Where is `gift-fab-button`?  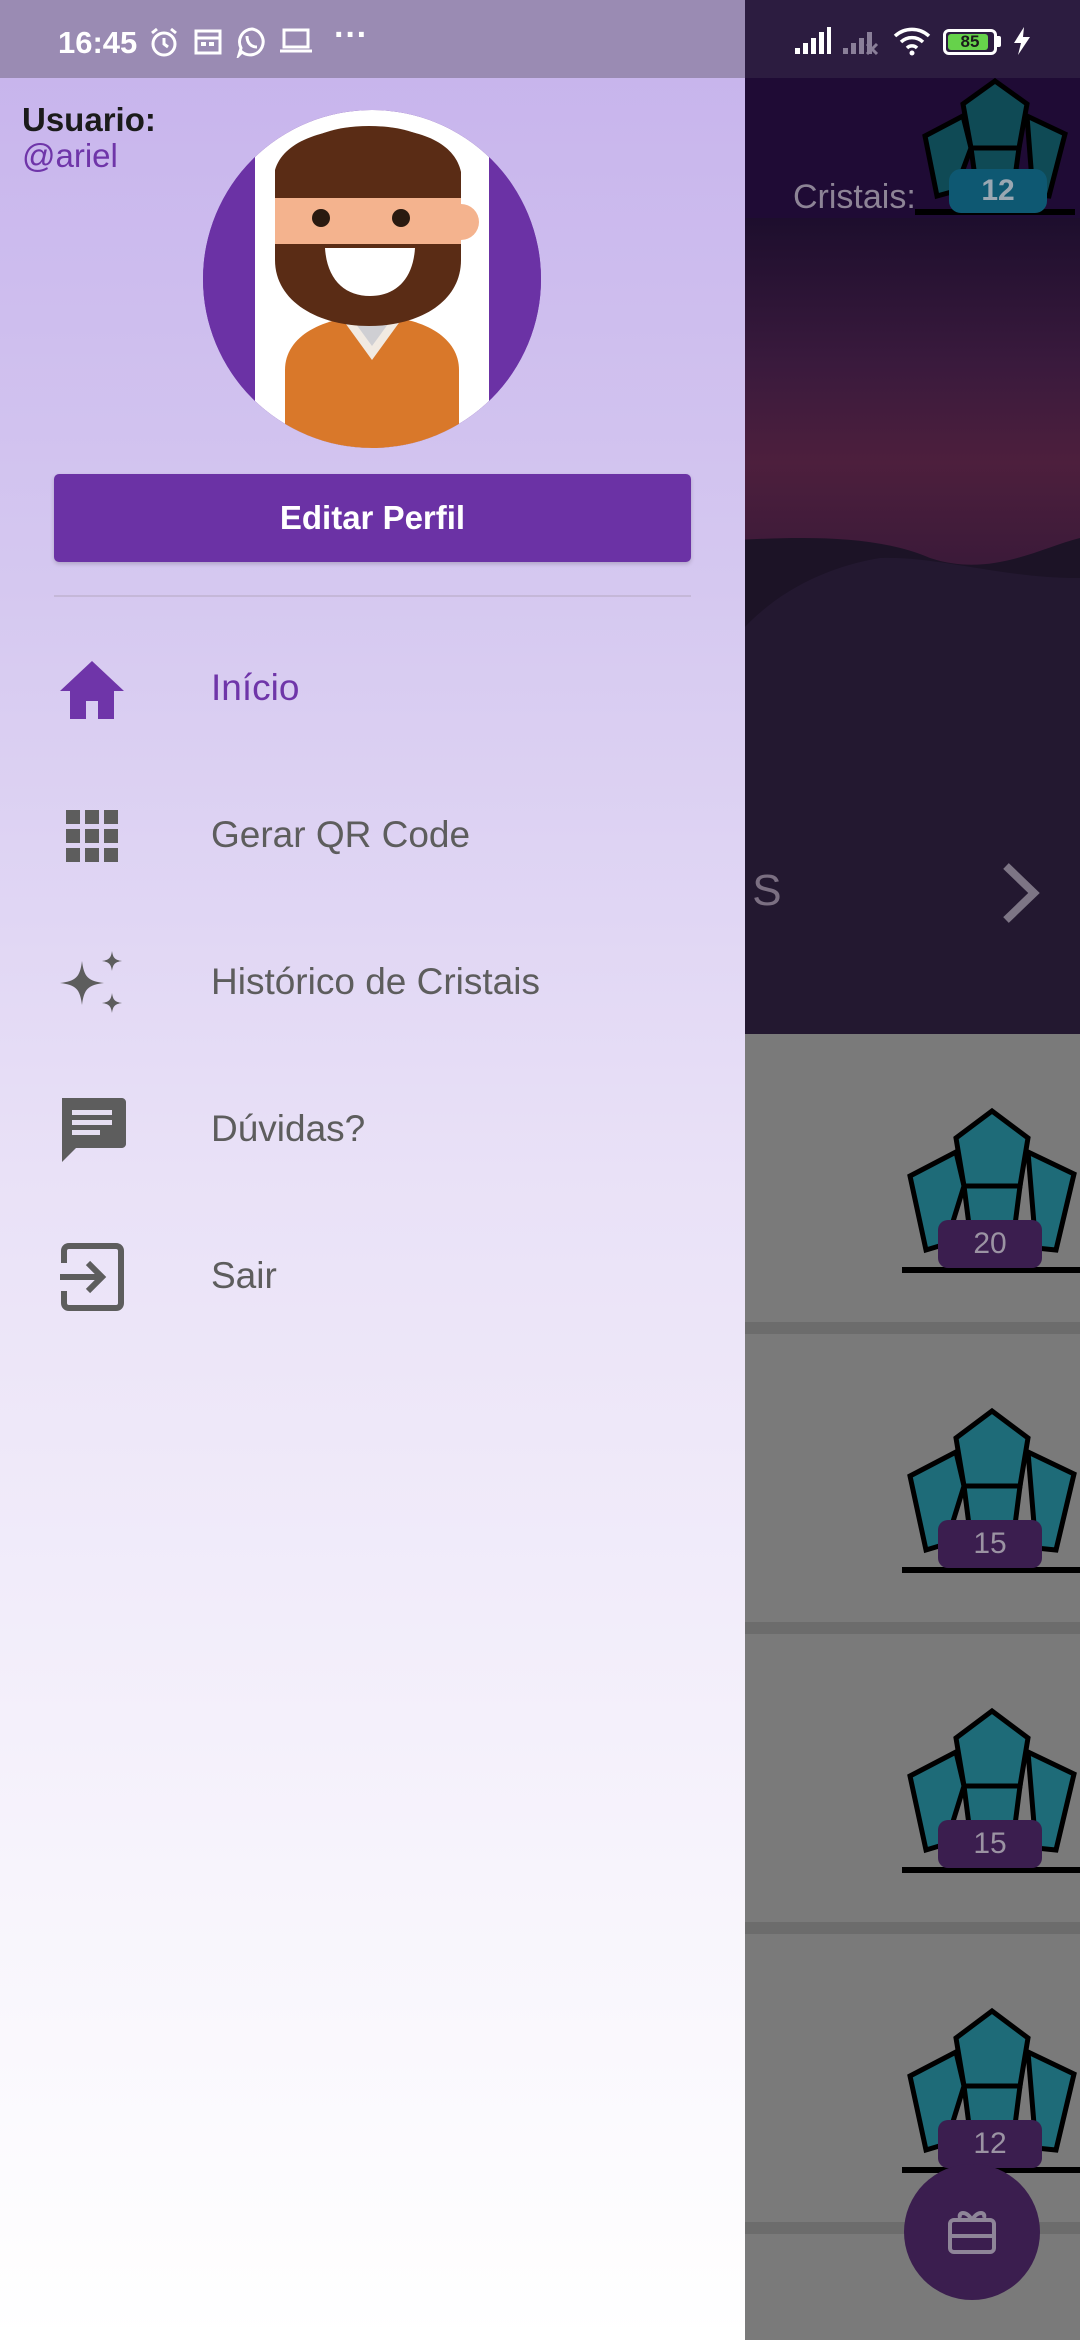 gift-fab-button is located at coordinates (972, 2232).